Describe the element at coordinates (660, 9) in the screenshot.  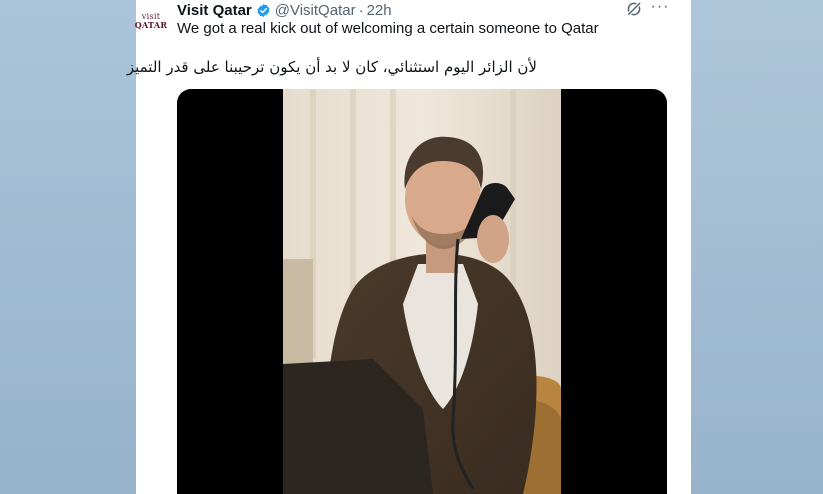
I see `more-options-icon: ···` at that location.